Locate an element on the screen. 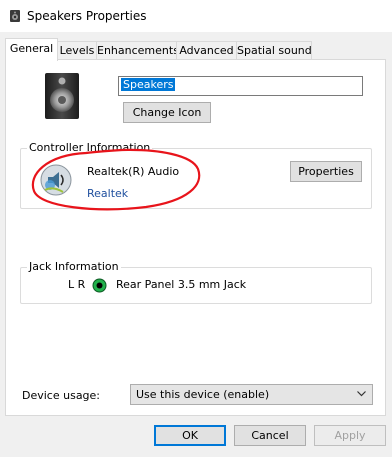  device-name-text: Speakers is located at coordinates (148, 84).